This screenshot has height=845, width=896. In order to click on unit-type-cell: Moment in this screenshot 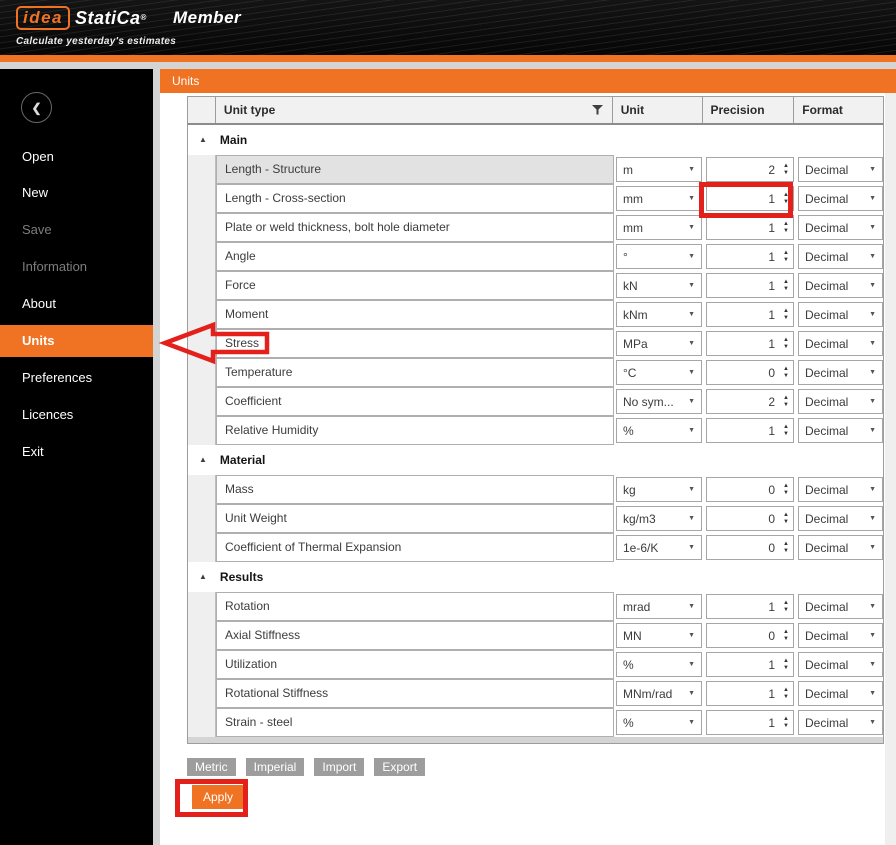, I will do `click(415, 314)`.